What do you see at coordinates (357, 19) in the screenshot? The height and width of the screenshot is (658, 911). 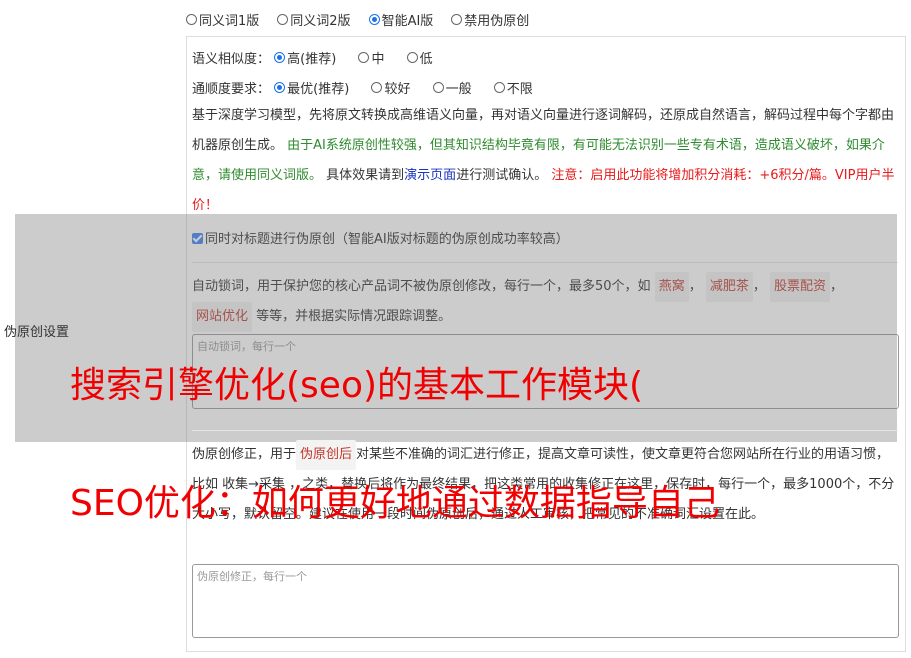 I see `mode-radio-group: 同义词1版 同义词2版 智能AI版 禁用伪原创` at bounding box center [357, 19].